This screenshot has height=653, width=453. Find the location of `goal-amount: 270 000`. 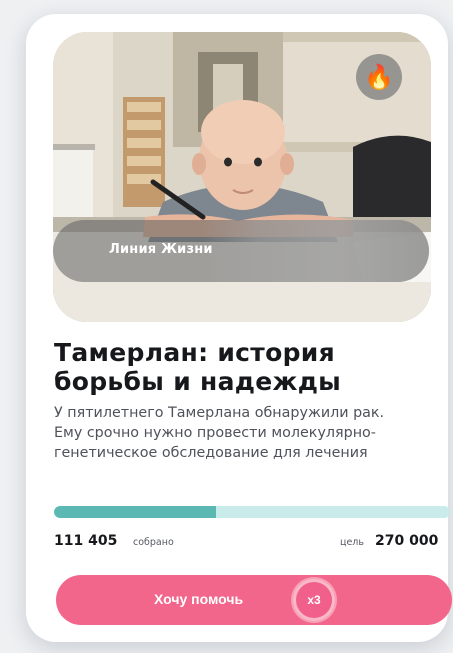

goal-amount: 270 000 is located at coordinates (407, 541).